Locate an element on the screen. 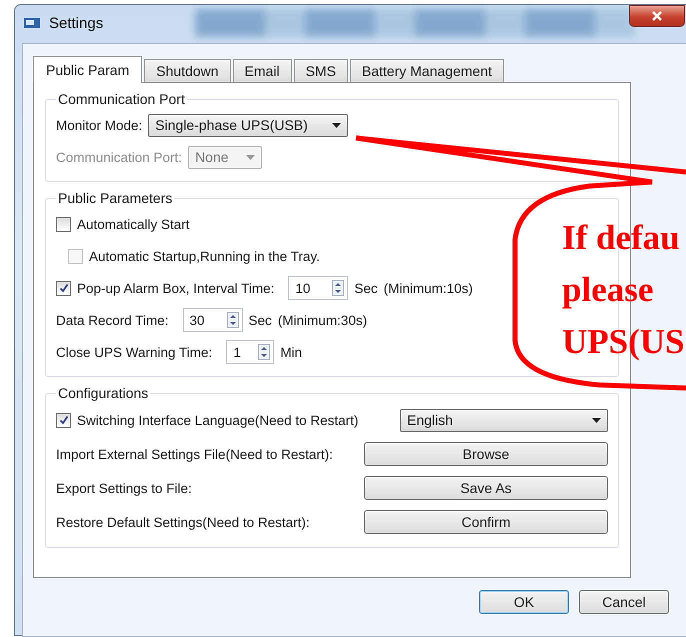  unit-label: Min is located at coordinates (291, 352).